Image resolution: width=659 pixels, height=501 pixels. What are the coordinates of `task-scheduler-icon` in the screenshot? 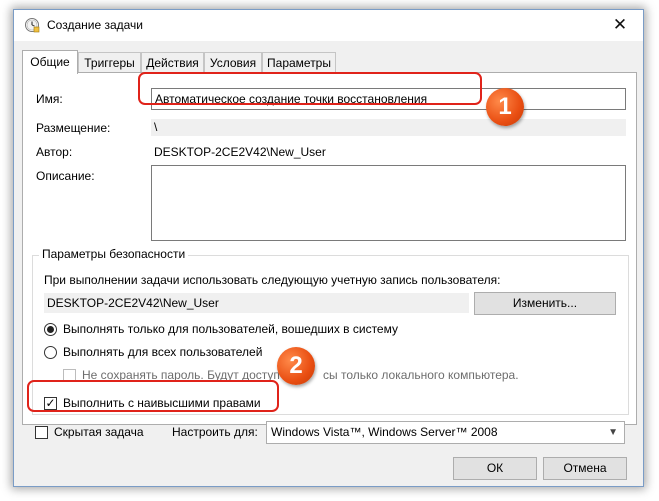 It's located at (32, 25).